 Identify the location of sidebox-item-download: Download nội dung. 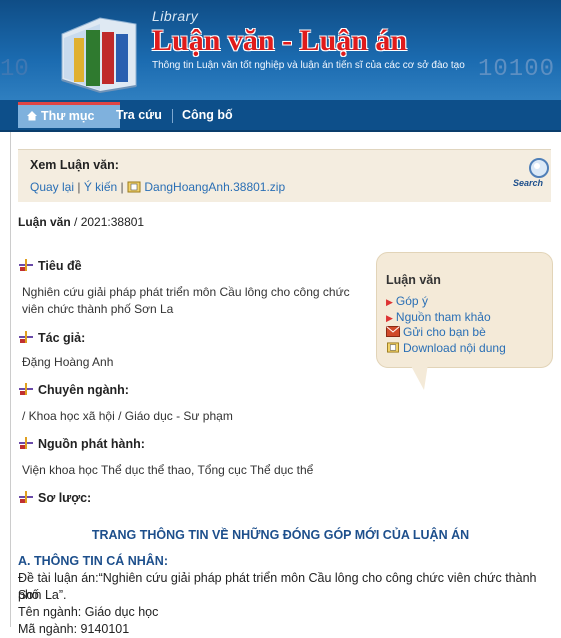
(446, 348).